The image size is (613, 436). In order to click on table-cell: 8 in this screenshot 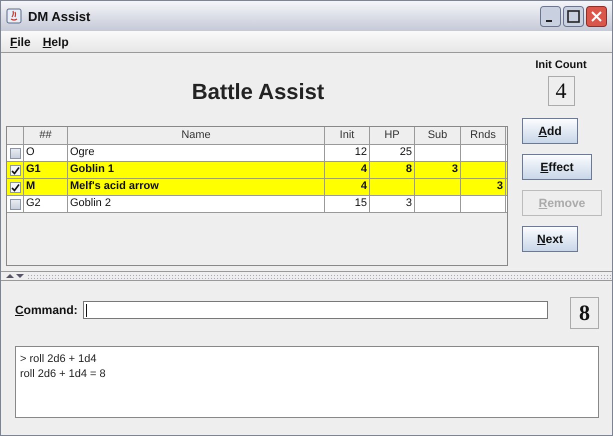, I will do `click(392, 170)`.